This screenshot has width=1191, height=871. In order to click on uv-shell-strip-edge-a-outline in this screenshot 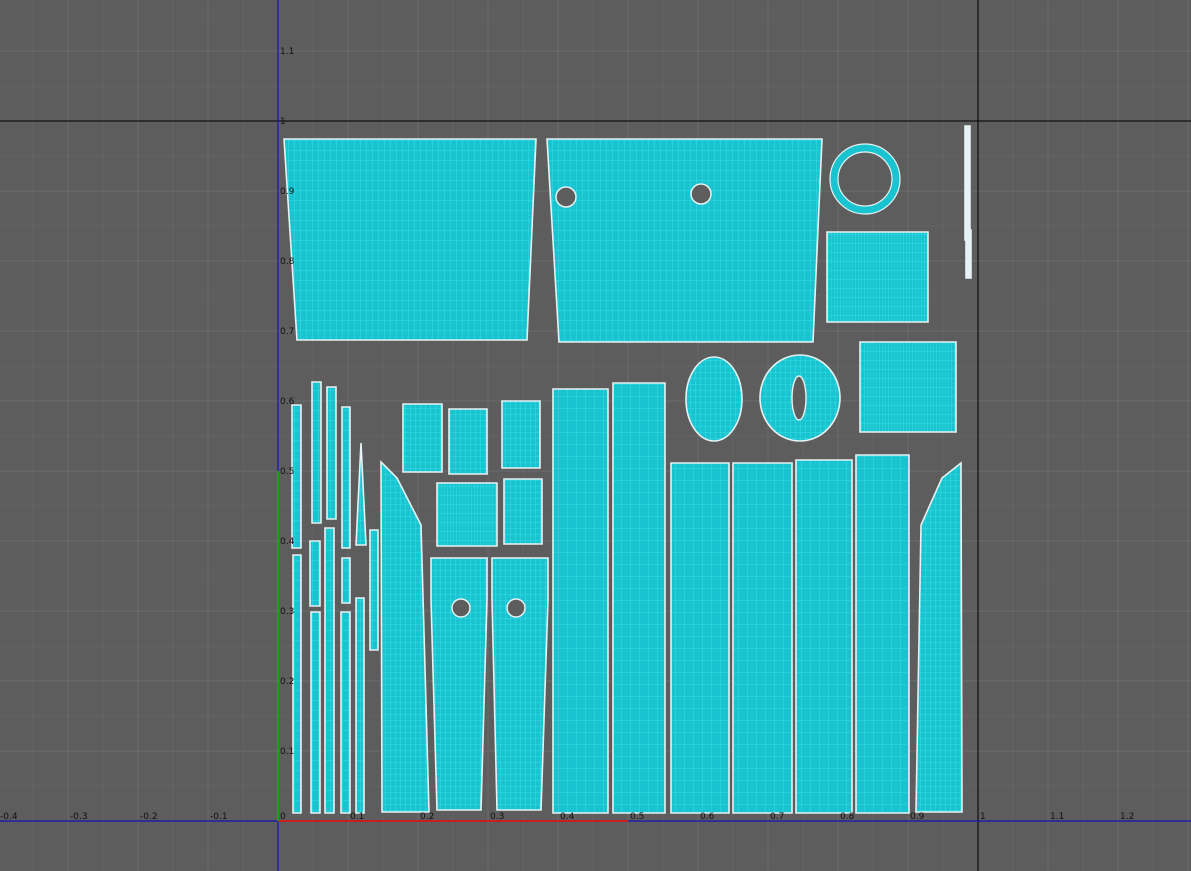, I will do `click(967, 183)`.